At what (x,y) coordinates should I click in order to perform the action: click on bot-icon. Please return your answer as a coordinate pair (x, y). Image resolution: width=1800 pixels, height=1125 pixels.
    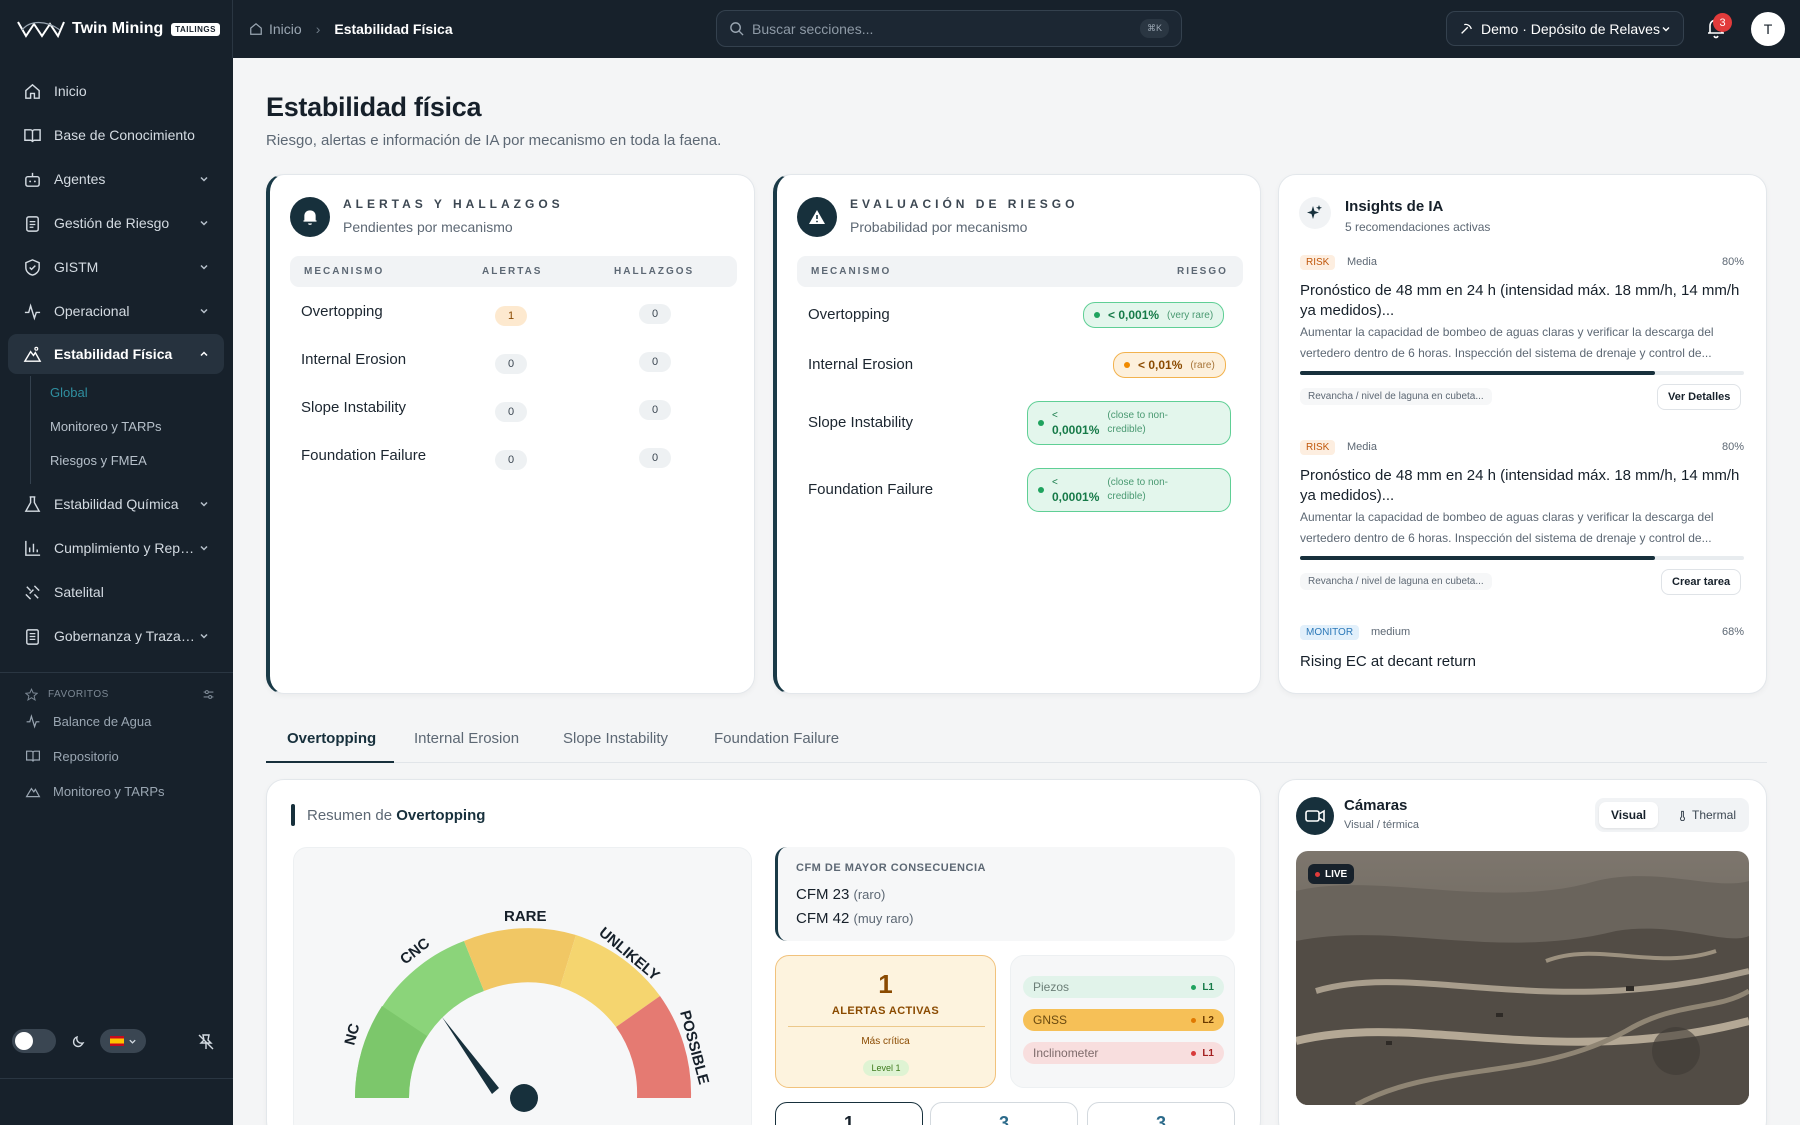
    Looking at the image, I should click on (32, 179).